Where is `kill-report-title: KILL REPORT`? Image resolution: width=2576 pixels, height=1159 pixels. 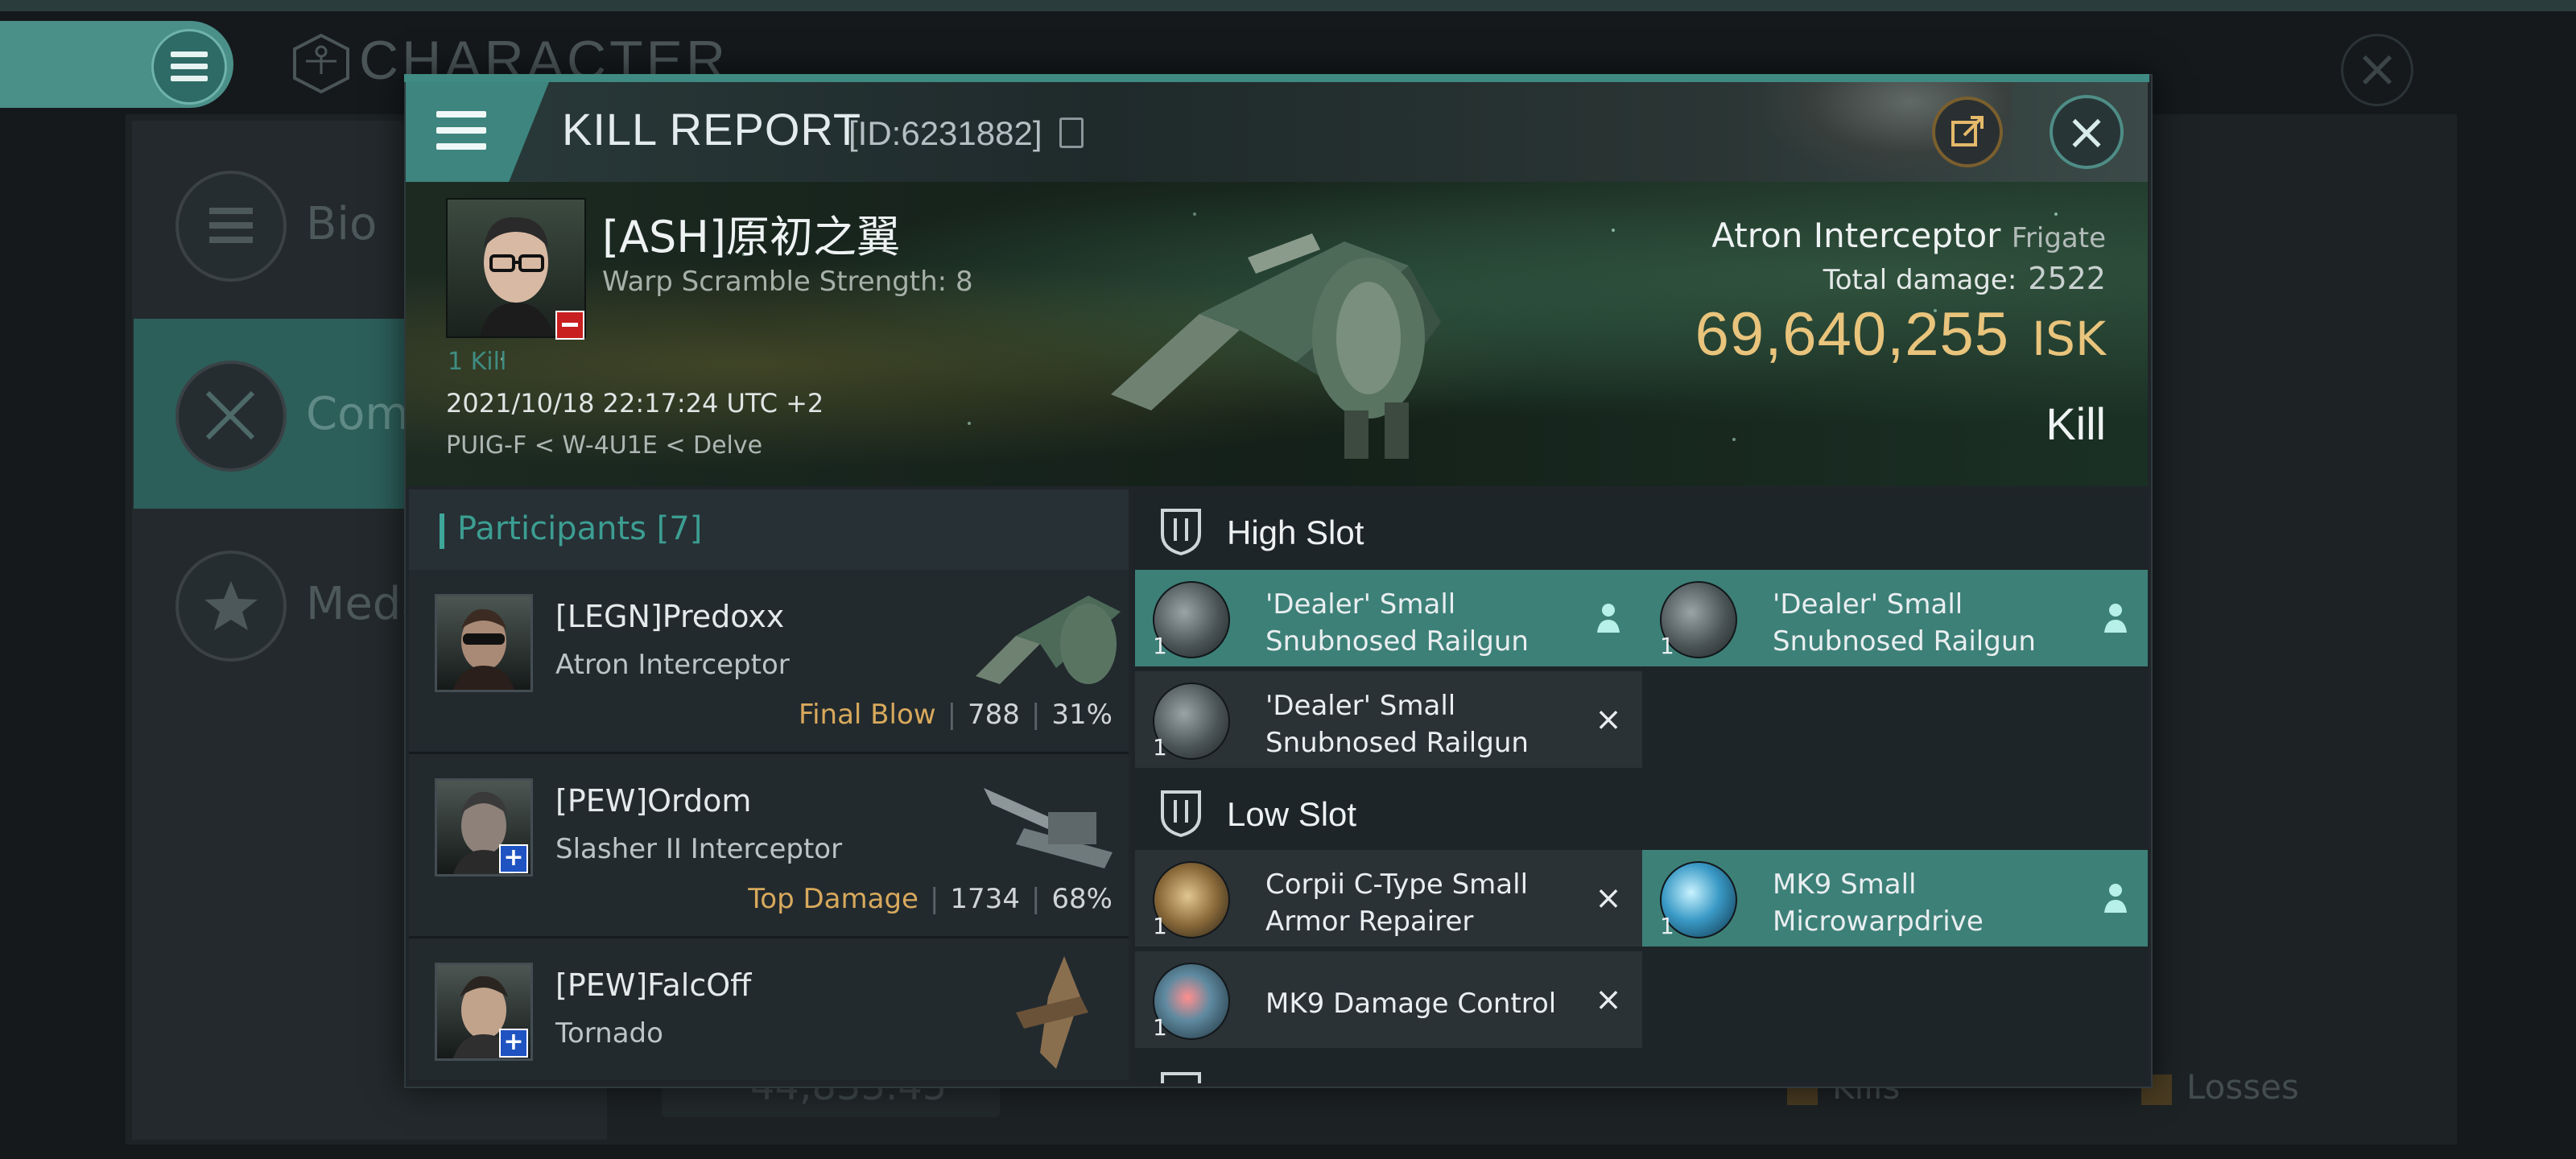 kill-report-title: KILL REPORT is located at coordinates (712, 129).